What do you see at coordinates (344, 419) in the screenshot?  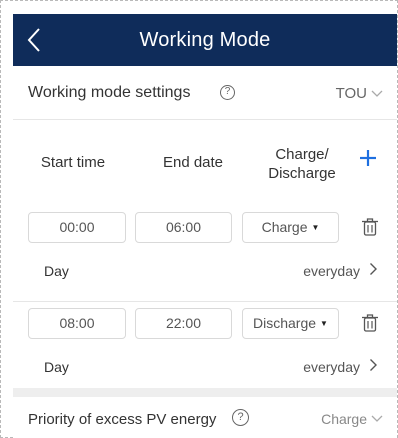 I see `priority-value: Charge` at bounding box center [344, 419].